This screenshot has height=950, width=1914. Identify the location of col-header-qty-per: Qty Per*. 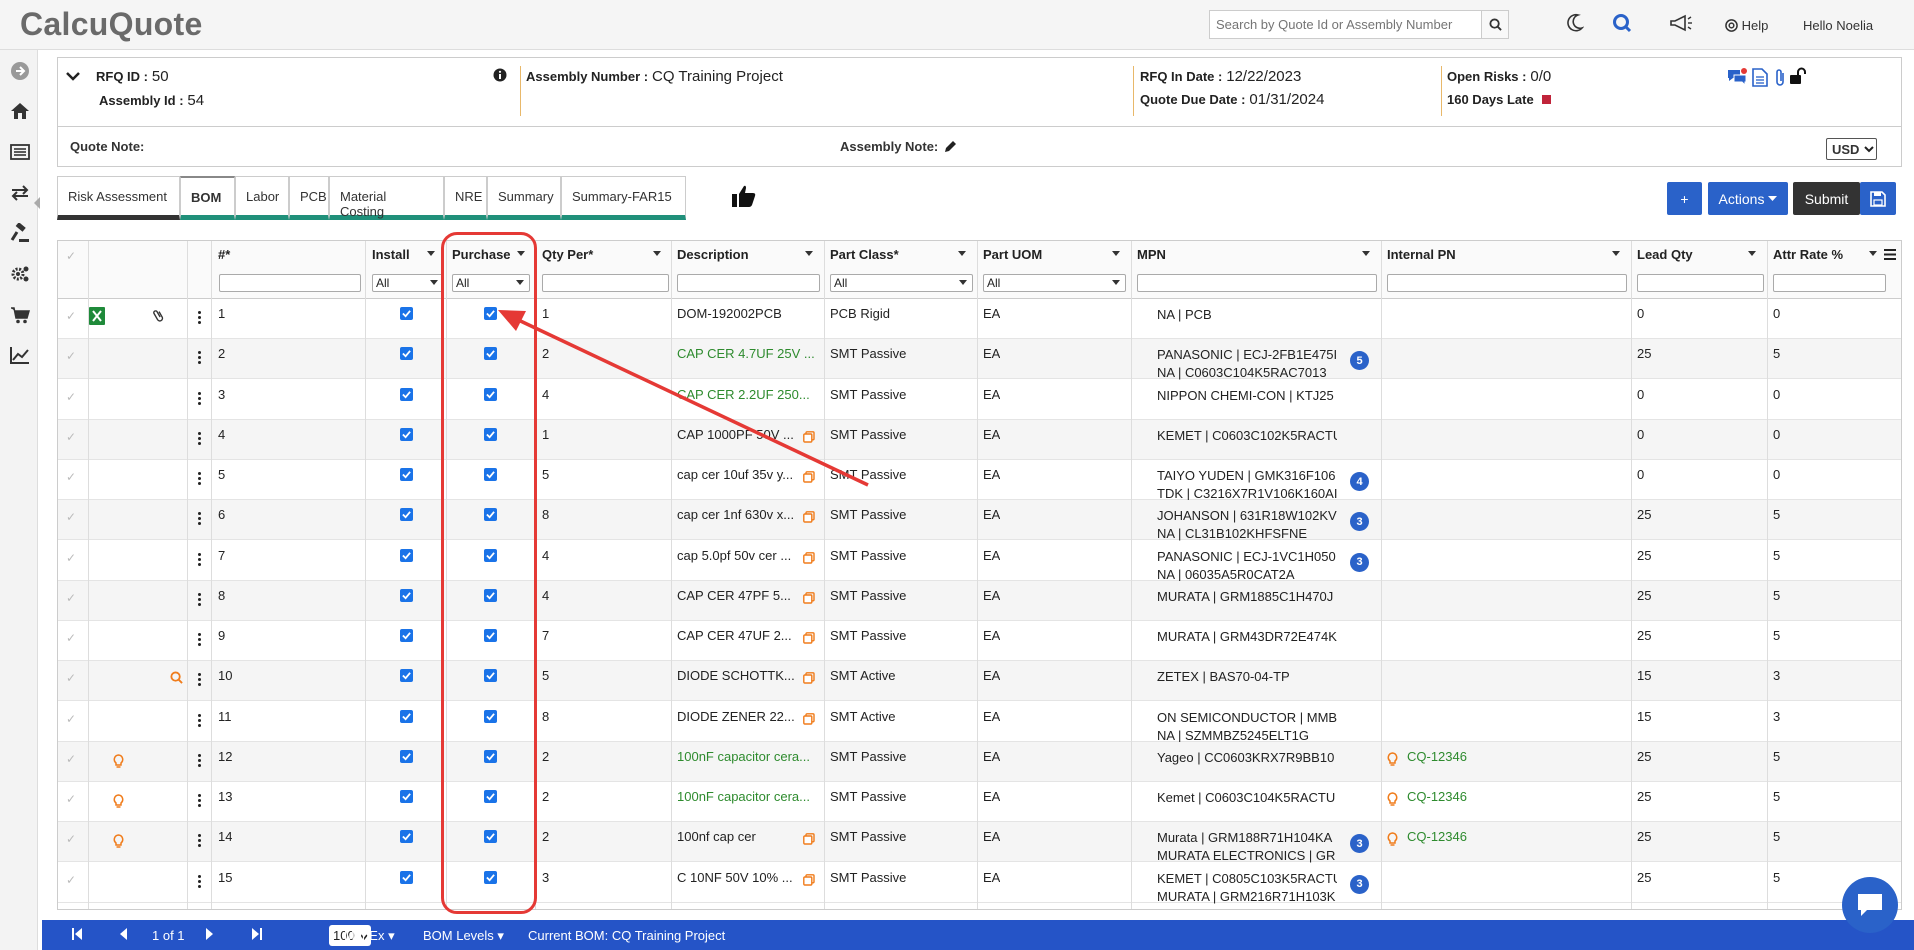
(567, 254).